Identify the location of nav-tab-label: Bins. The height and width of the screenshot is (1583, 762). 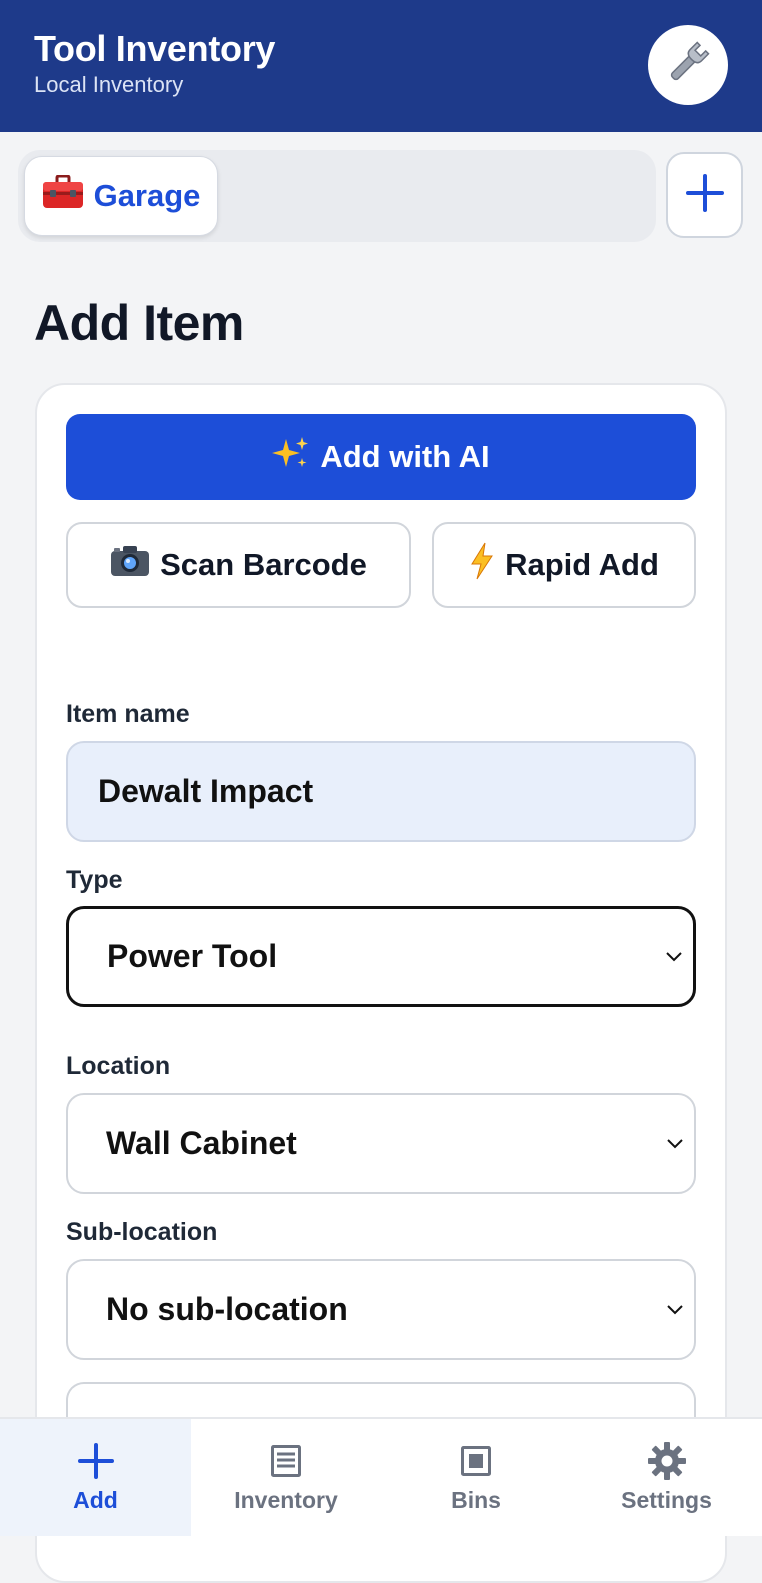
(476, 1500).